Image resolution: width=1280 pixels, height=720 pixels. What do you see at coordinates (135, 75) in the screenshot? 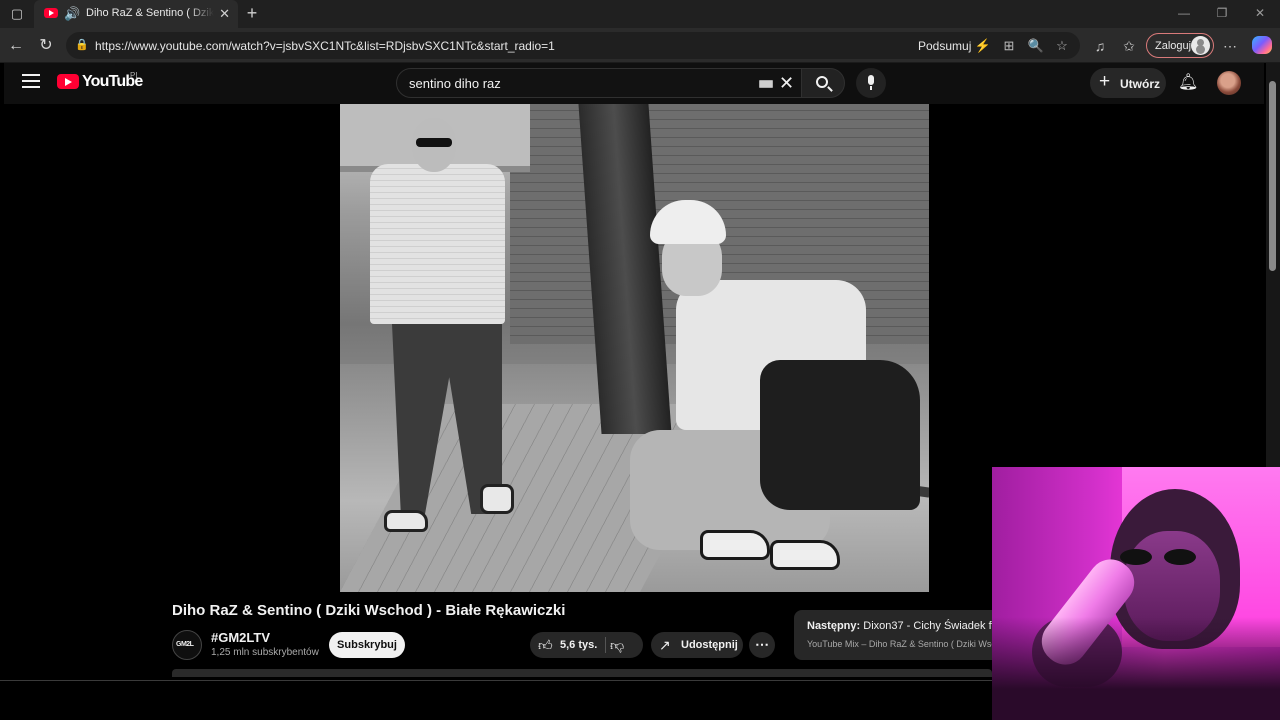
I see `region-code: PL` at bounding box center [135, 75].